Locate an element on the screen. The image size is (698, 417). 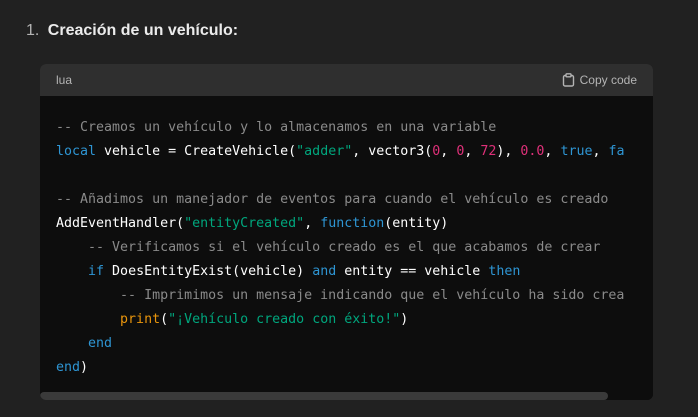
scrollbar-thumb is located at coordinates (324, 396).